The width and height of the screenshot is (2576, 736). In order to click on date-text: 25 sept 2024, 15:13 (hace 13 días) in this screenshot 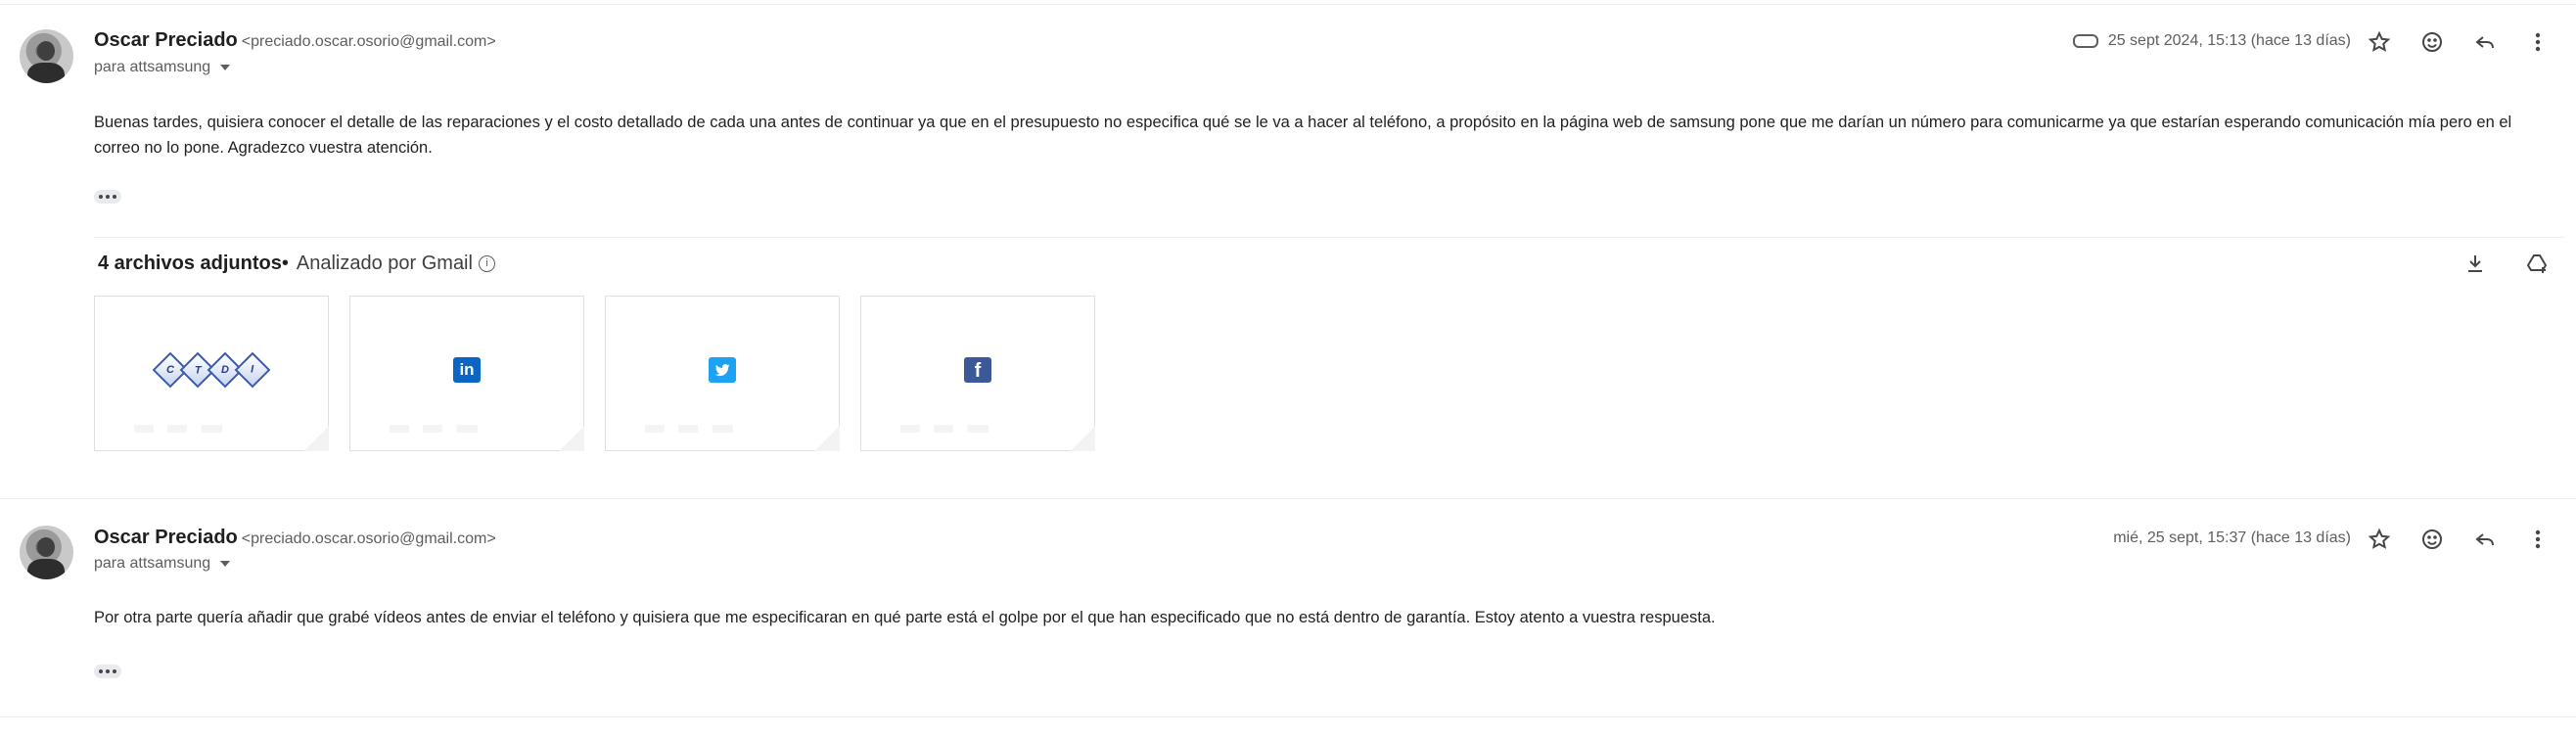, I will do `click(2229, 41)`.